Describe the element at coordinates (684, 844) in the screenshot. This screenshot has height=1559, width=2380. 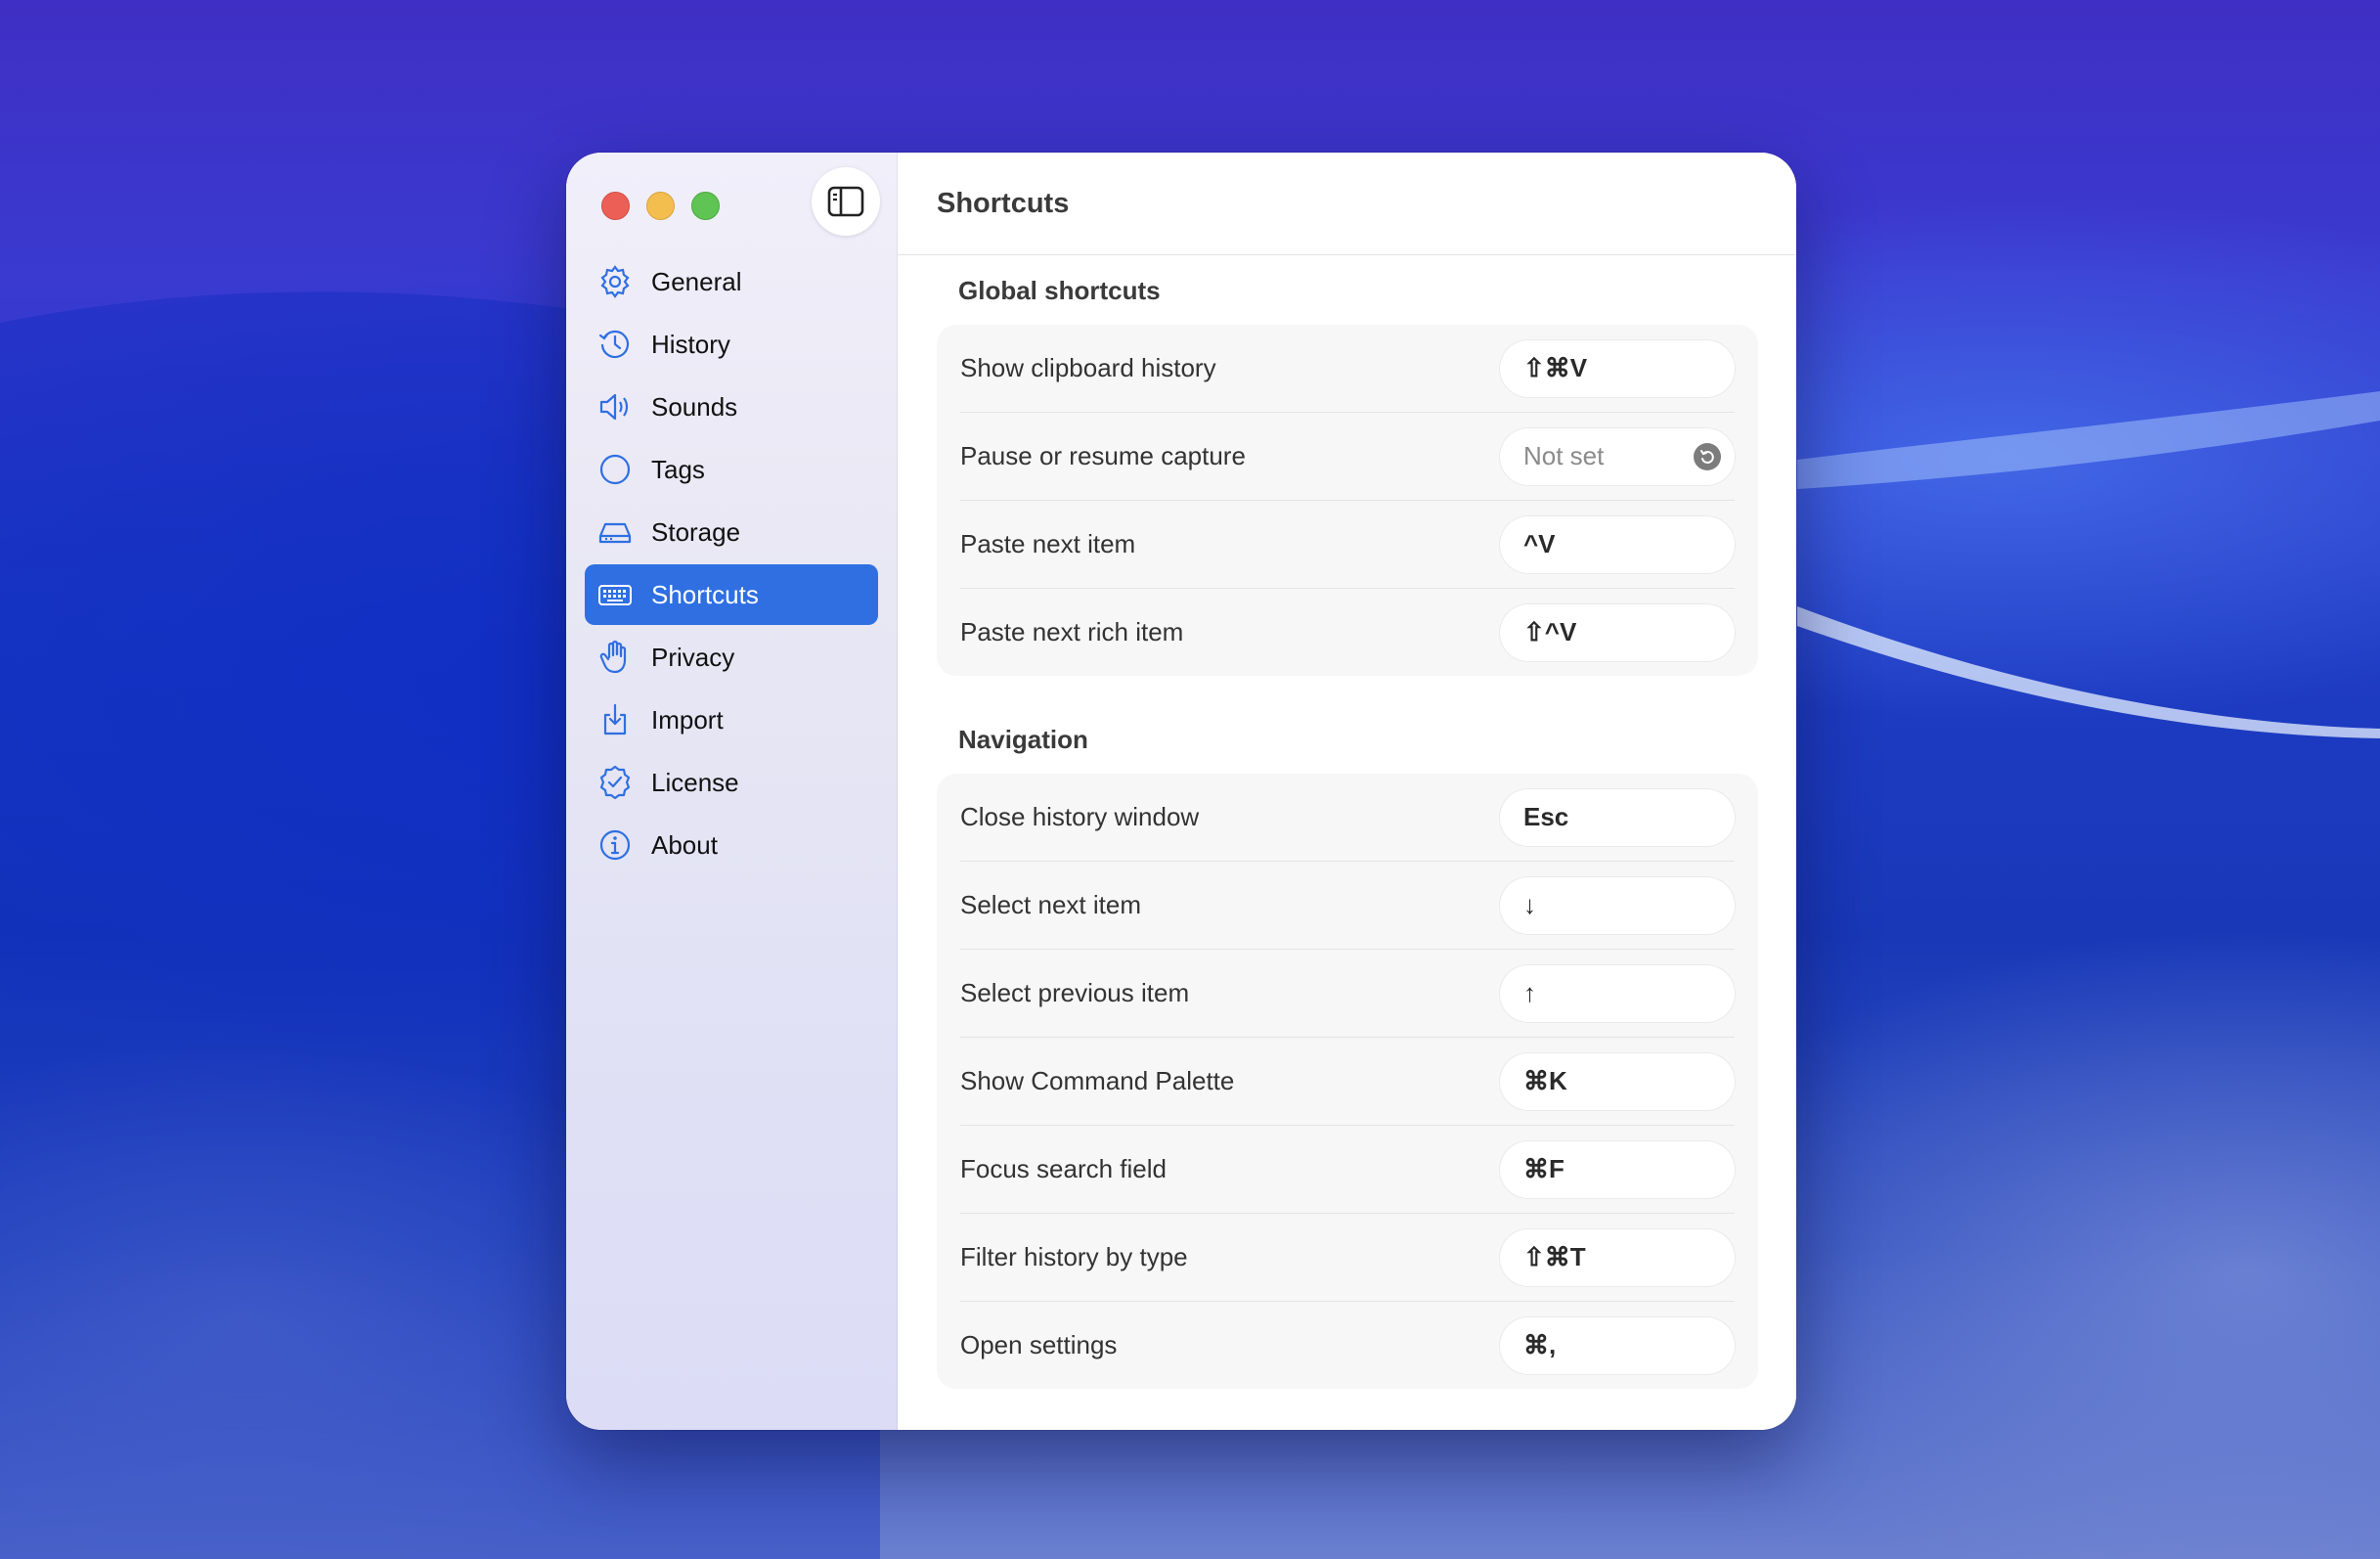
I see `sidebar-item-label: About` at that location.